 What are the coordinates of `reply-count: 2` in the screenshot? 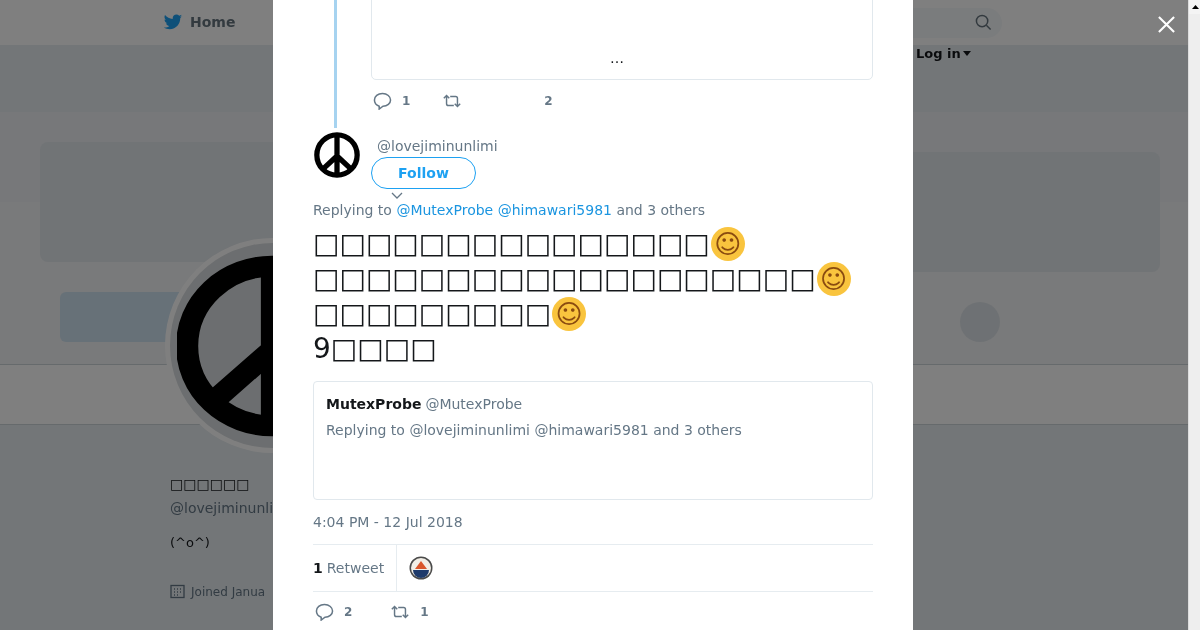 It's located at (348, 612).